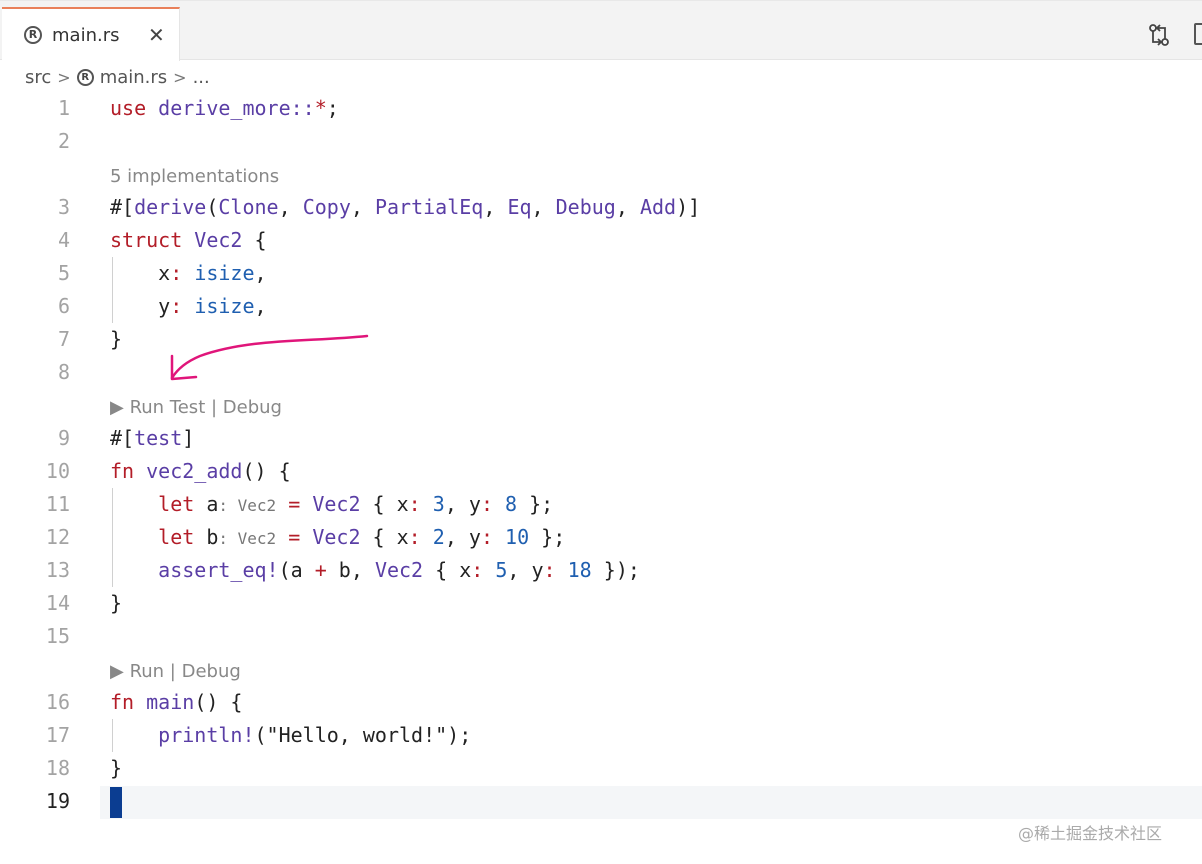  Describe the element at coordinates (511, 504) in the screenshot. I see `token-number: 8` at that location.